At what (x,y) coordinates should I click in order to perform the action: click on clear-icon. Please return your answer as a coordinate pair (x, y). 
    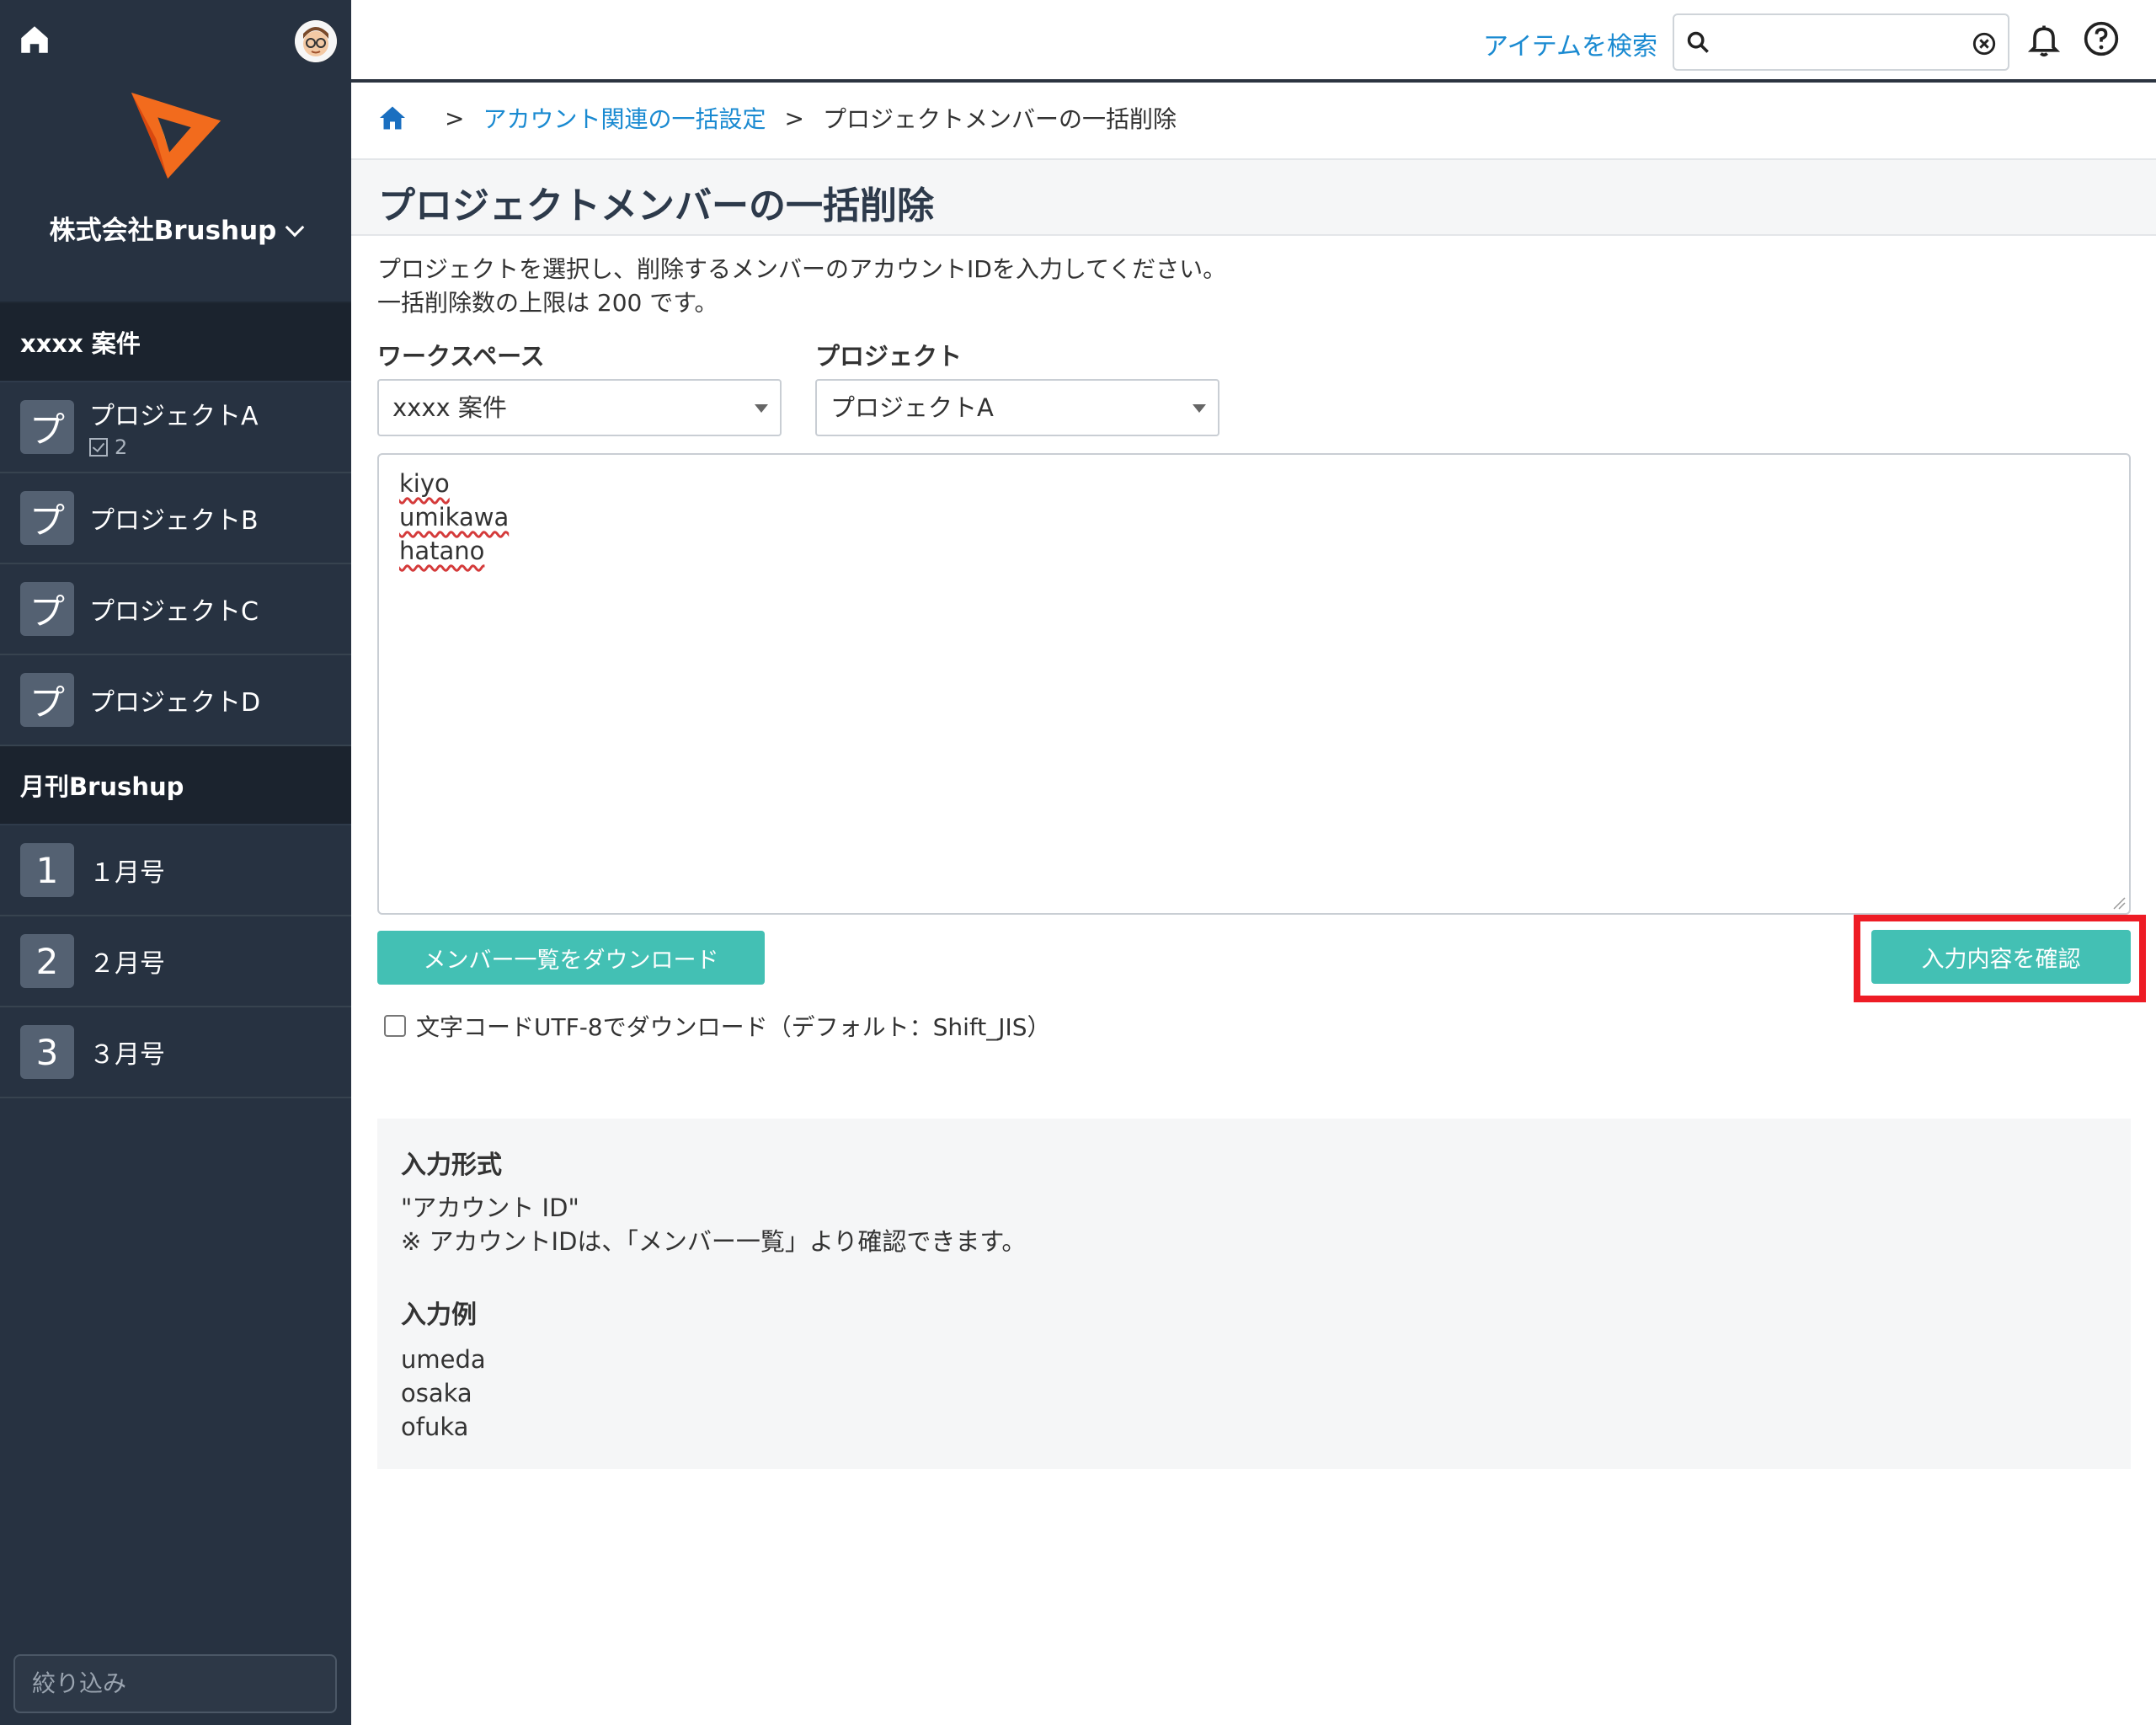
    Looking at the image, I should click on (1984, 44).